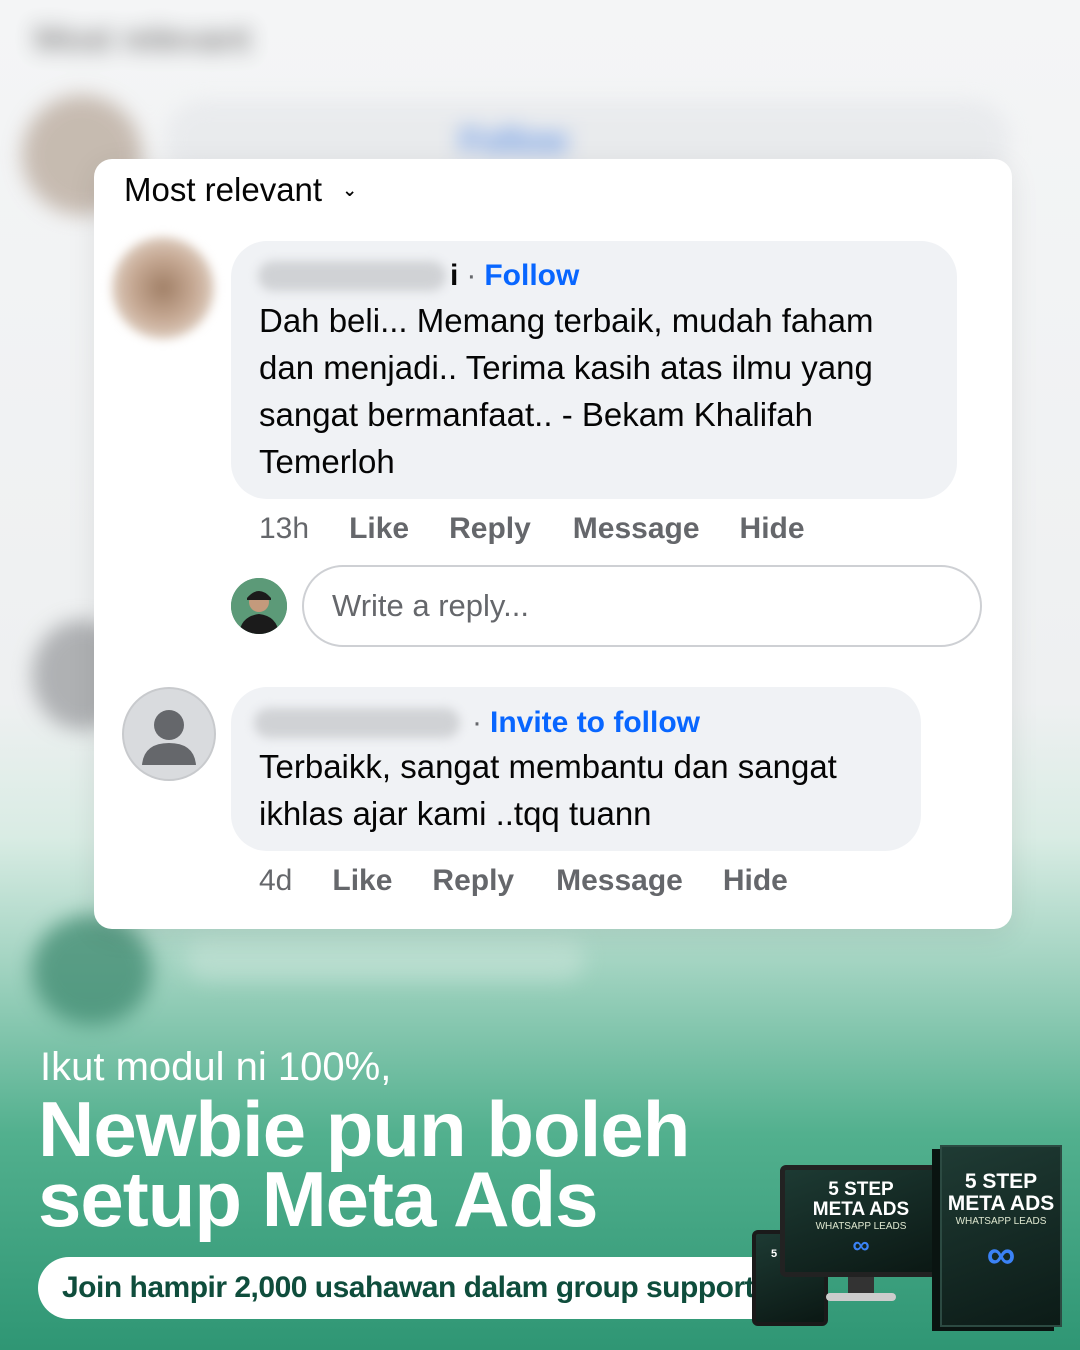  I want to click on current-user-avatar, so click(259, 606).